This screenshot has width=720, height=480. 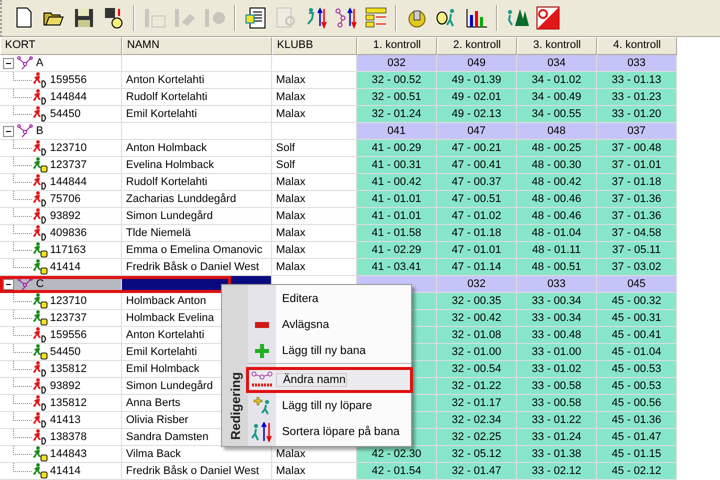 I want to click on split-time-cell: 47 - 01.14, so click(x=477, y=267).